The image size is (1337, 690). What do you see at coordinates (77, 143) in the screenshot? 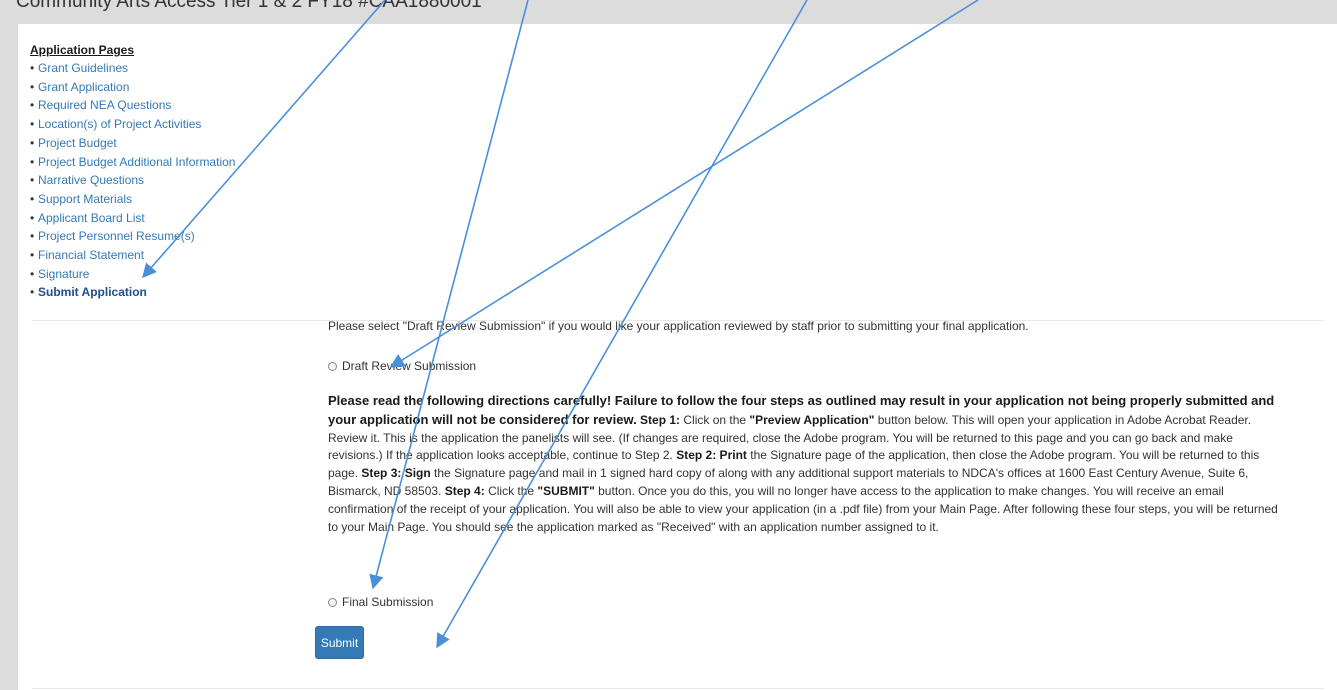
I see `application-page-link: Project Budget` at bounding box center [77, 143].